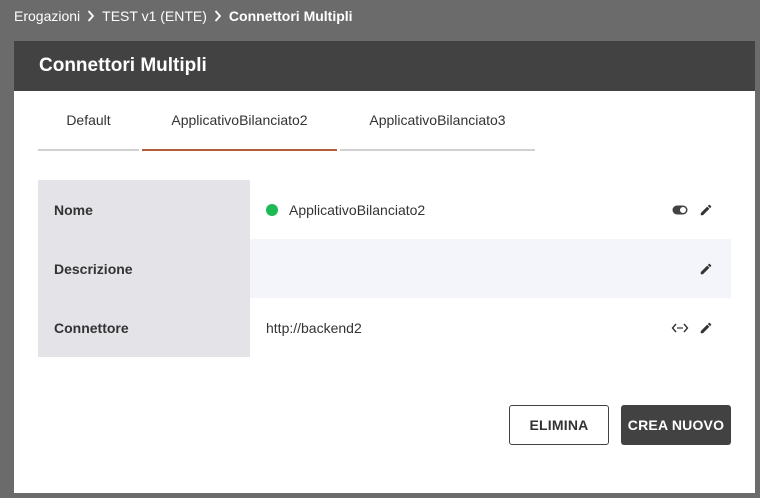 The image size is (760, 498). What do you see at coordinates (676, 425) in the screenshot?
I see `create-new-button: CREA NUOVO` at bounding box center [676, 425].